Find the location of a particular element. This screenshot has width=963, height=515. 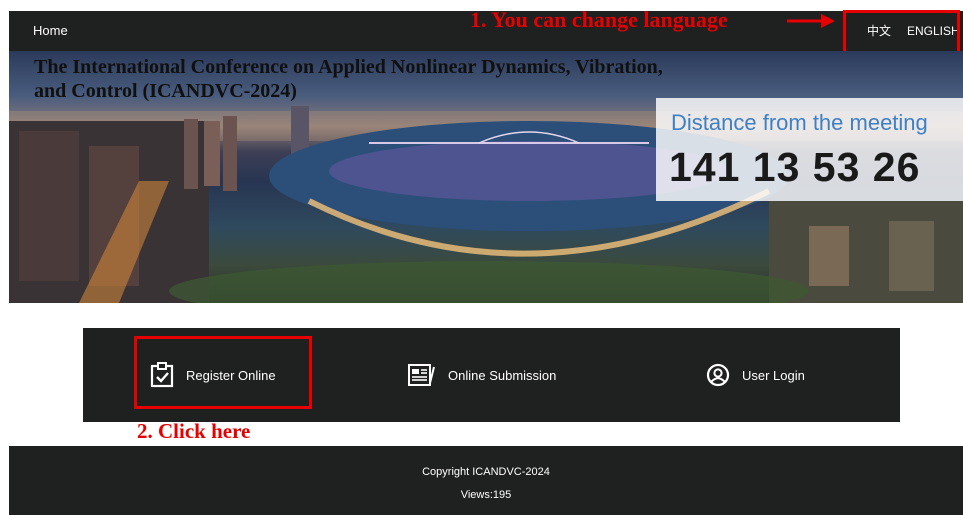

countdown-panel: Distance from the meeting 141 13 53 26 is located at coordinates (809, 149).